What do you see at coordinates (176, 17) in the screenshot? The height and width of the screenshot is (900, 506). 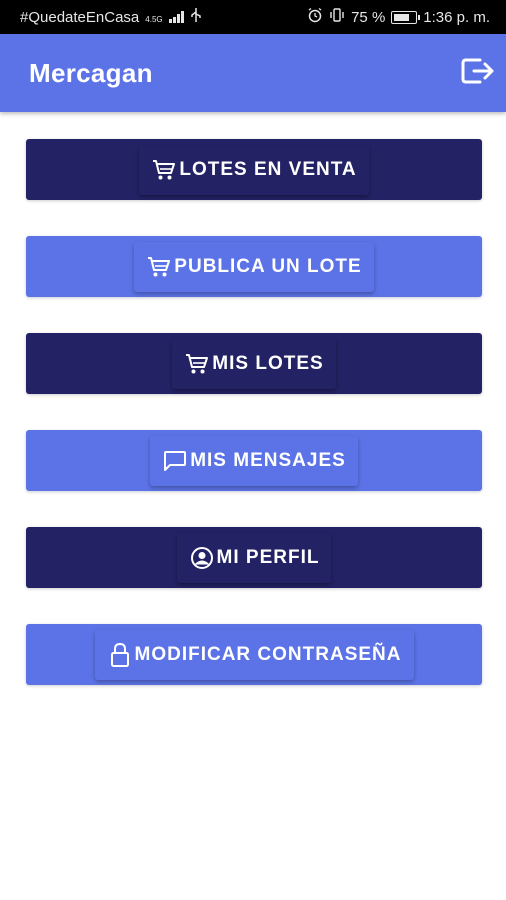 I see `signal-icon` at bounding box center [176, 17].